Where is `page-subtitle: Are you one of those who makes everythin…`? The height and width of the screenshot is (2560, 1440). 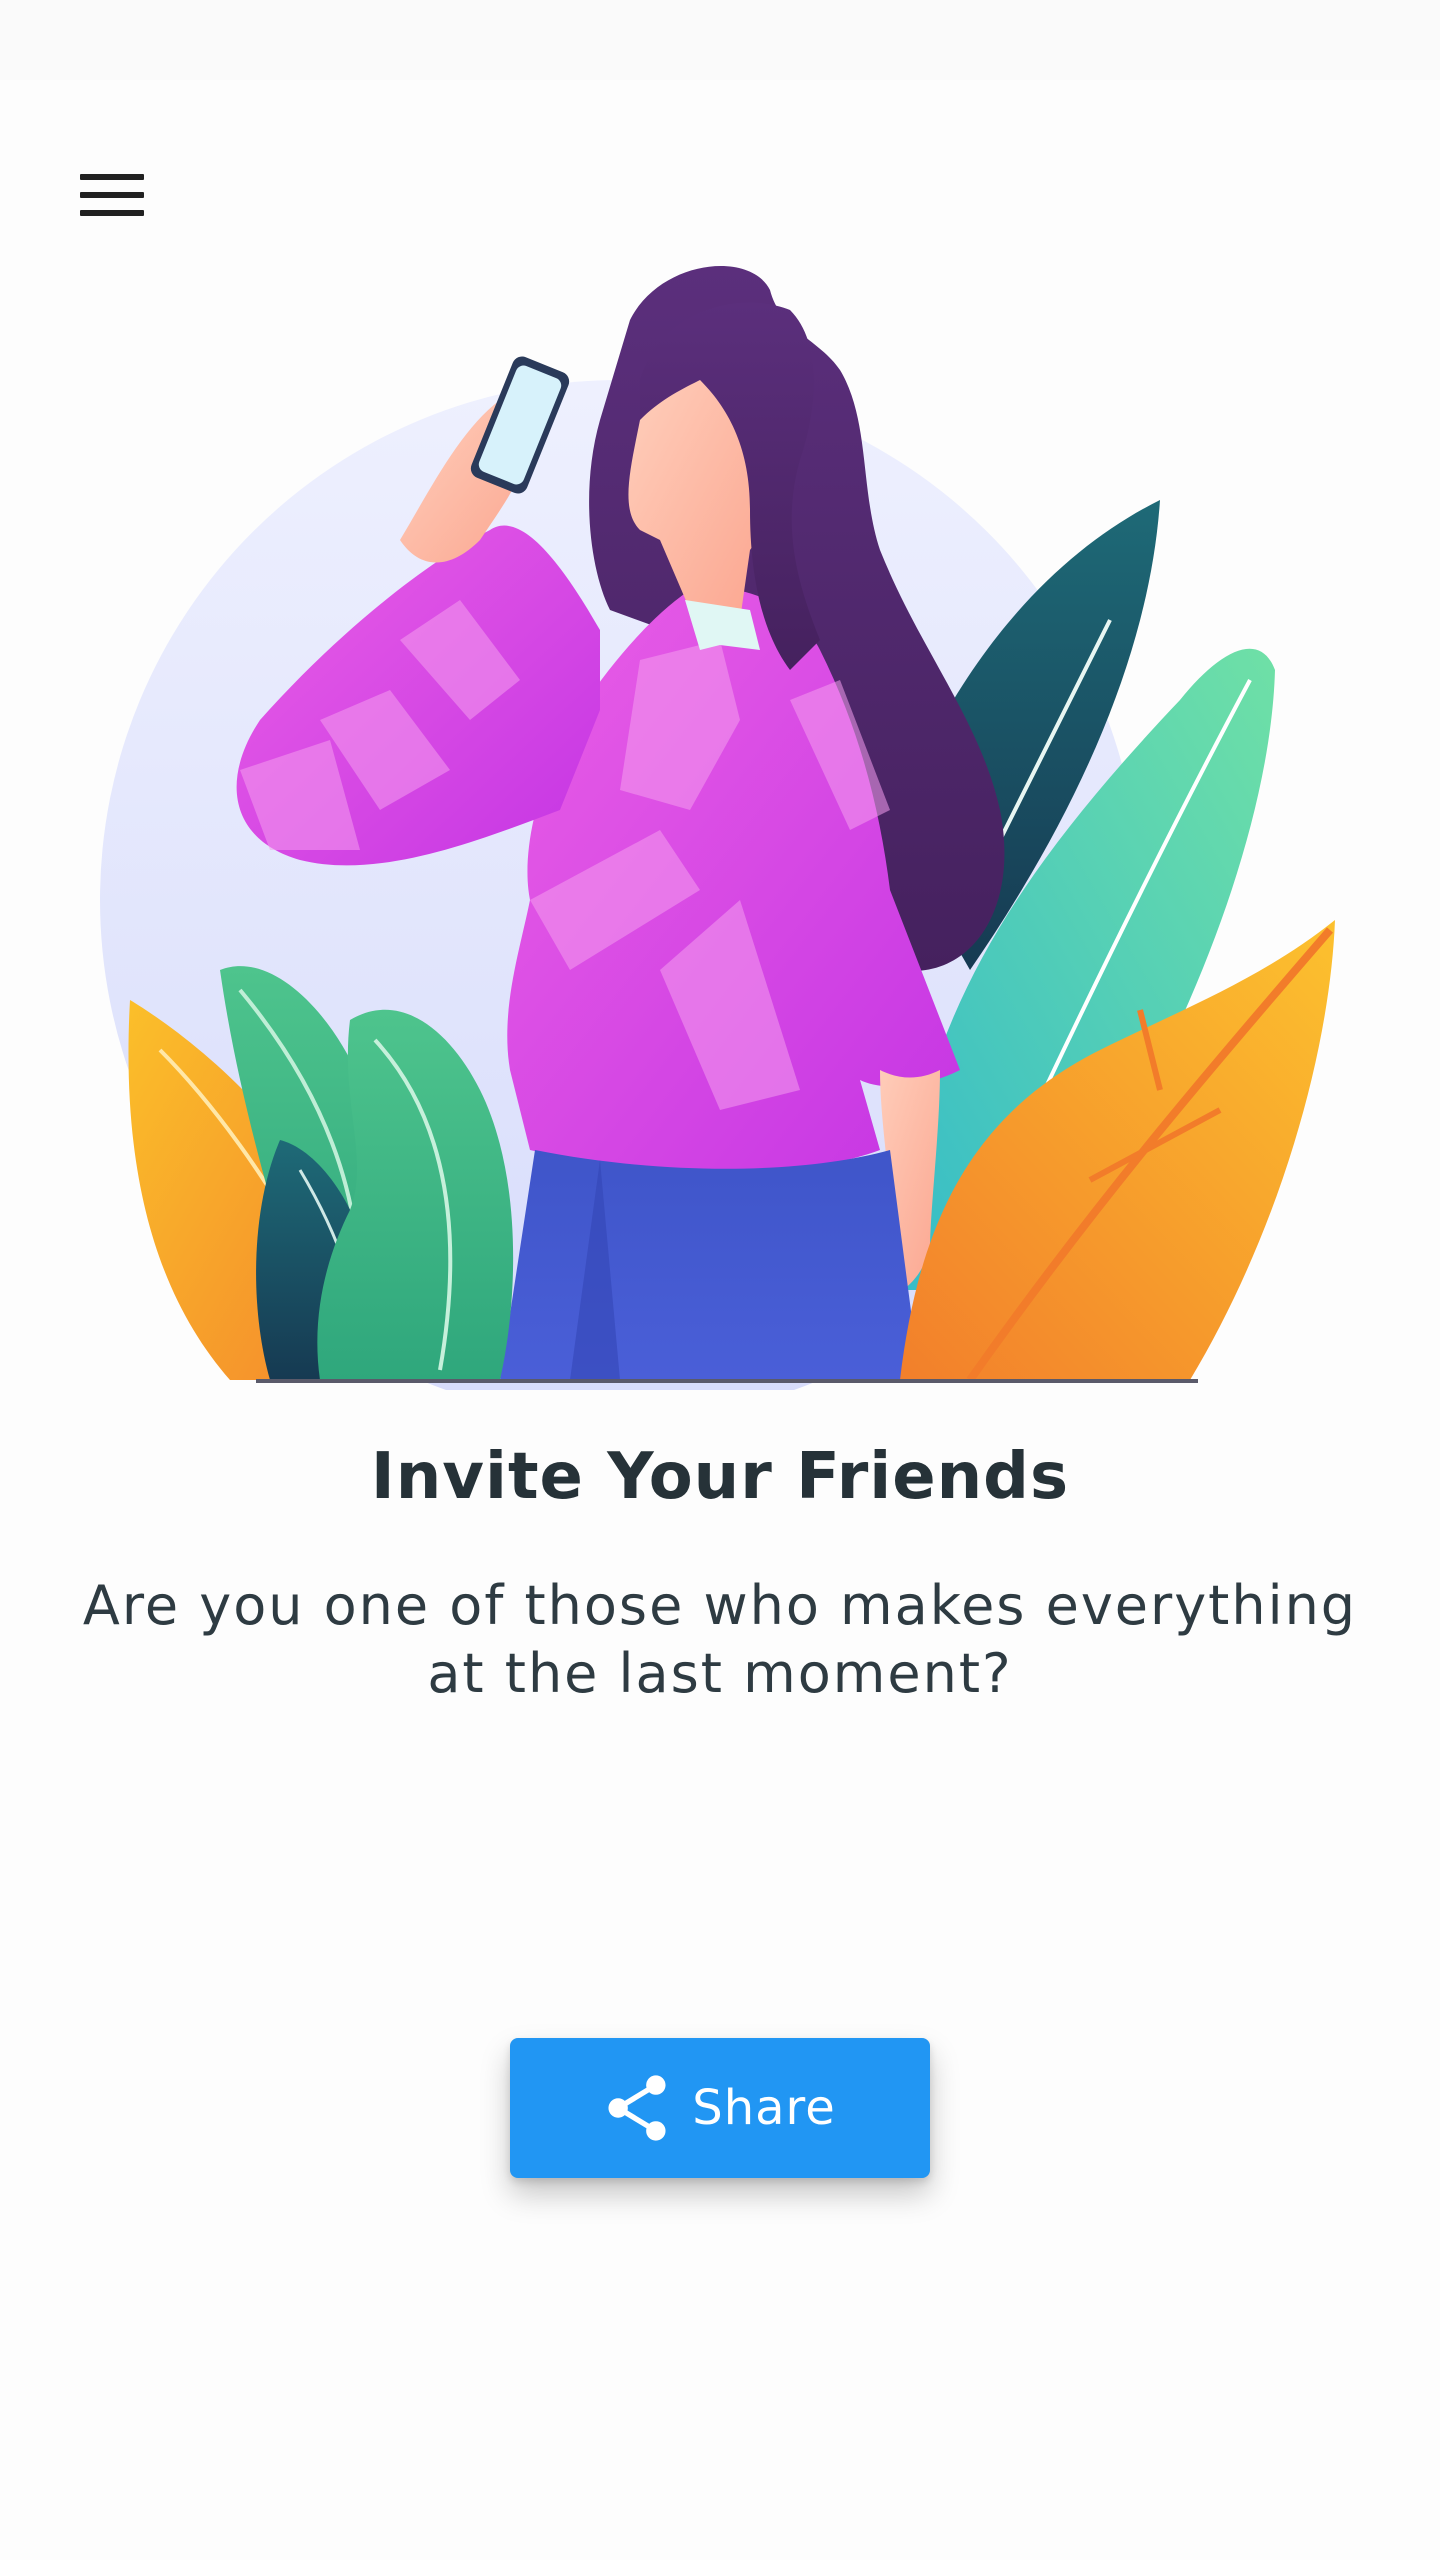
page-subtitle: Are you one of those who makes everythin… is located at coordinates (720, 1639).